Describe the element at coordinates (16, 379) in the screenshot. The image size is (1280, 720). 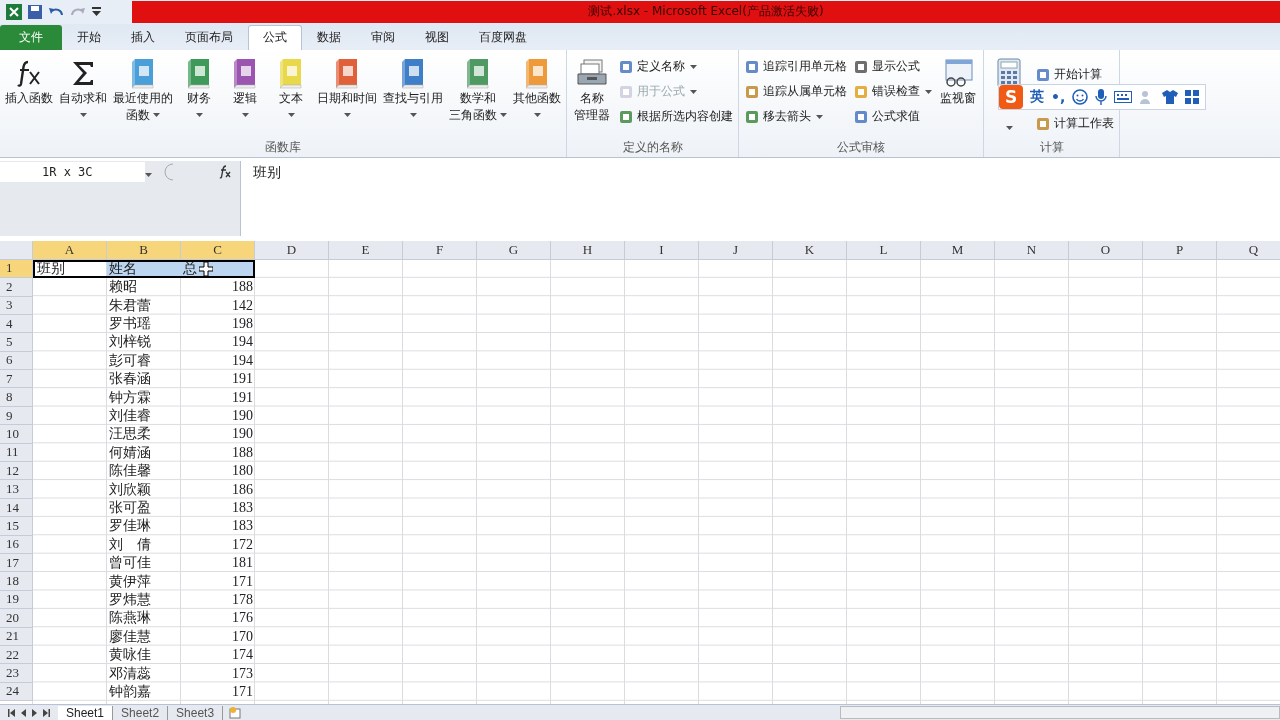
I see `row-header: 7` at that location.